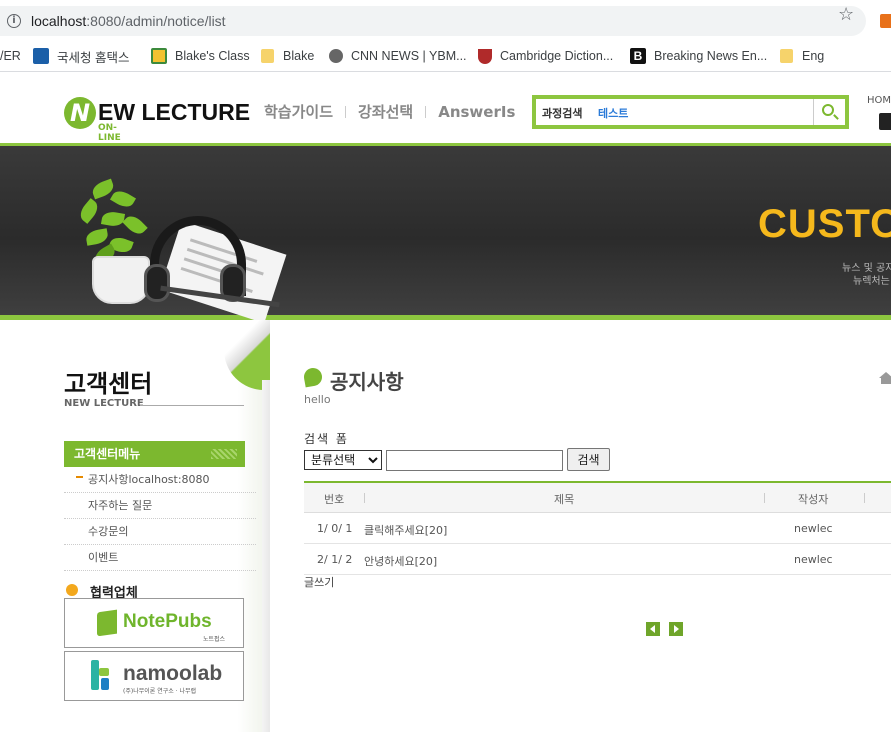  What do you see at coordinates (474, 460) in the screenshot?
I see `search-input` at bounding box center [474, 460].